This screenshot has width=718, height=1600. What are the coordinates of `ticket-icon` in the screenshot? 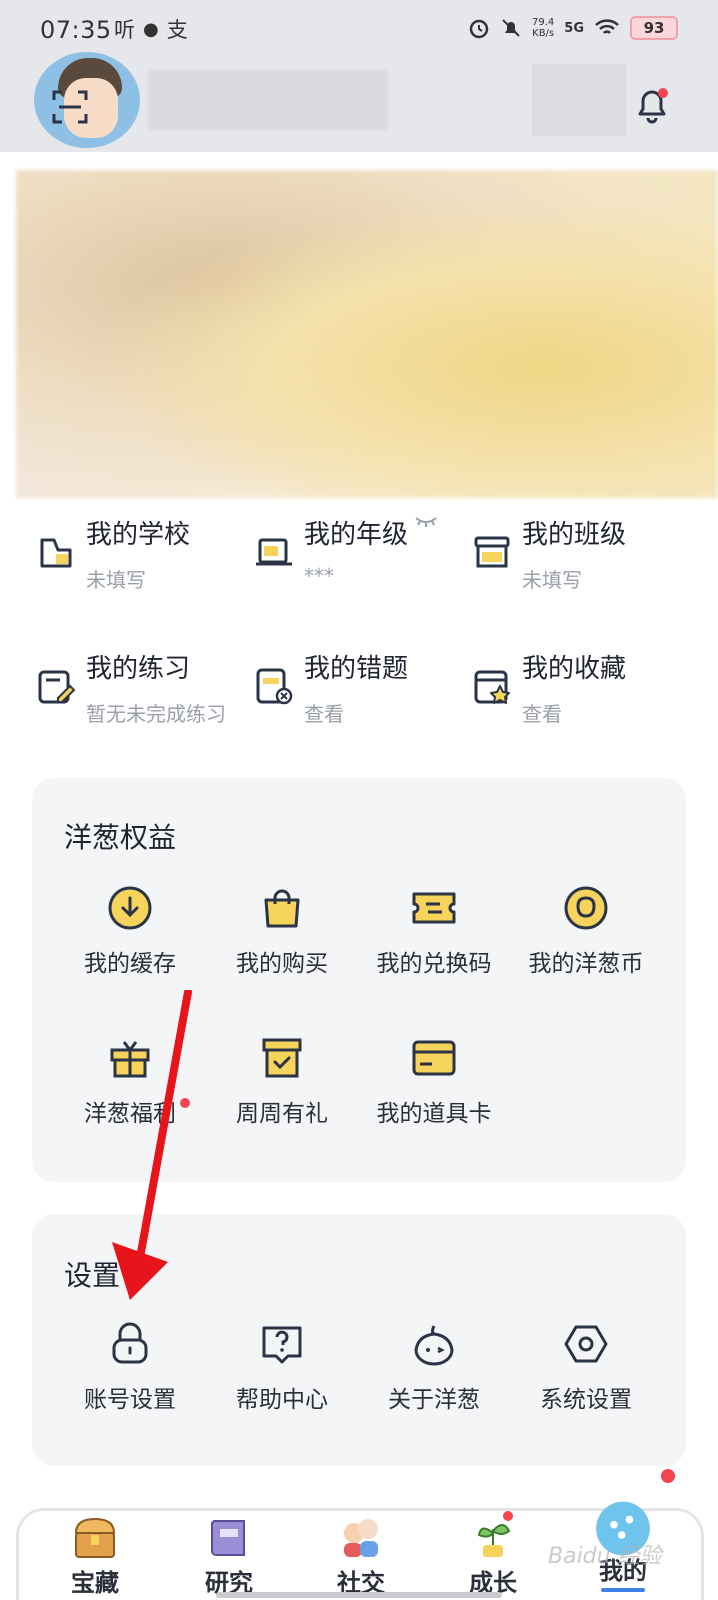 It's located at (434, 908).